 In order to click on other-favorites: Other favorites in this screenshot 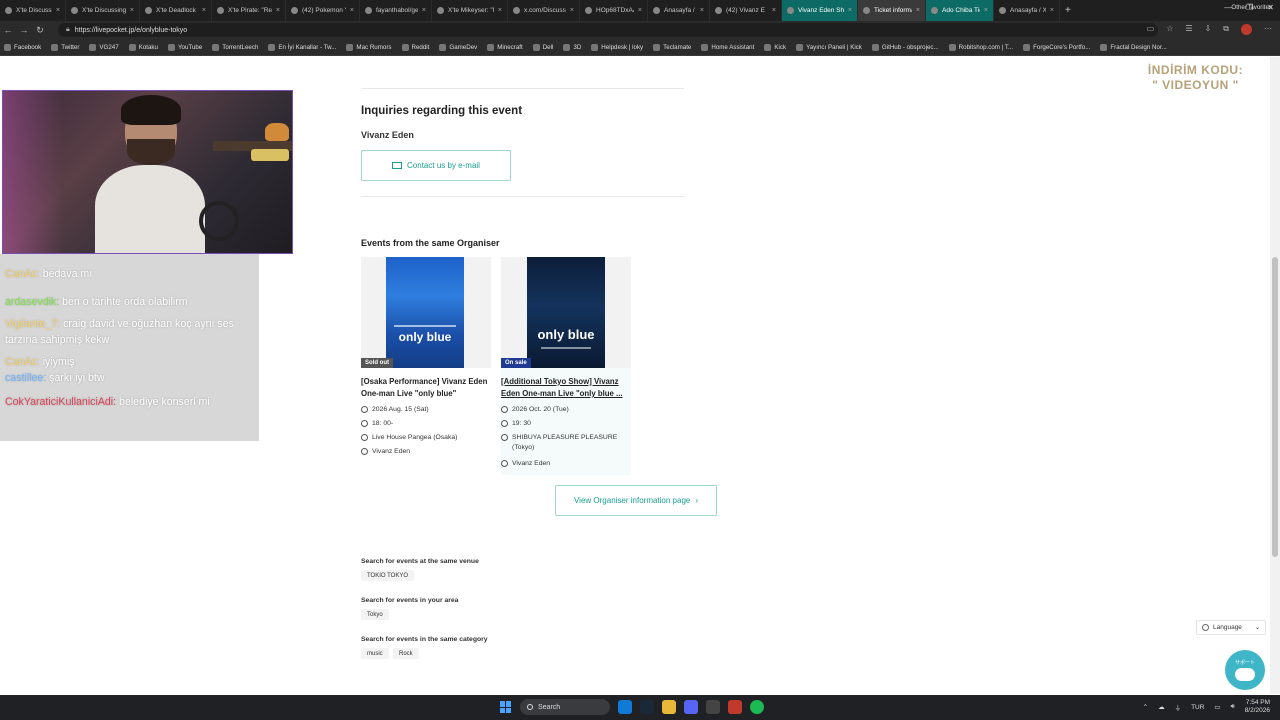, I will do `click(1251, 7)`.